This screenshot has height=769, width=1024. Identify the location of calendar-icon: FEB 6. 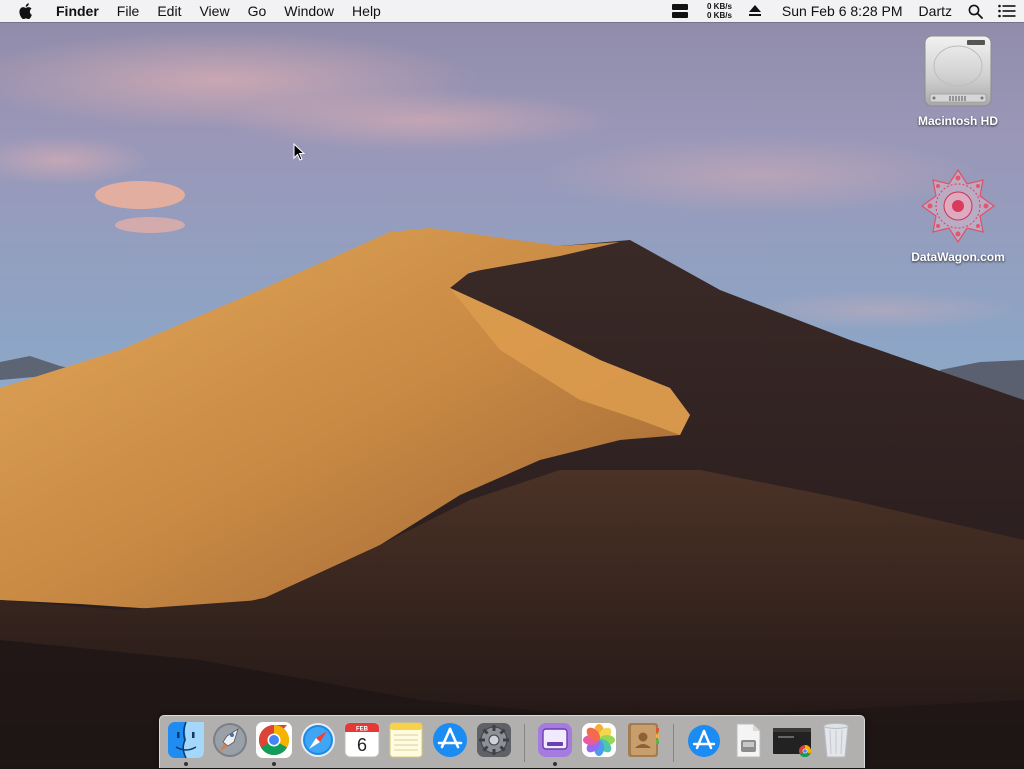
(362, 740).